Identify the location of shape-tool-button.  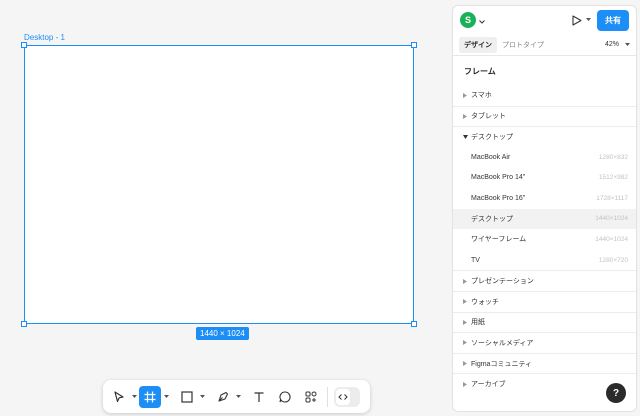
(187, 397).